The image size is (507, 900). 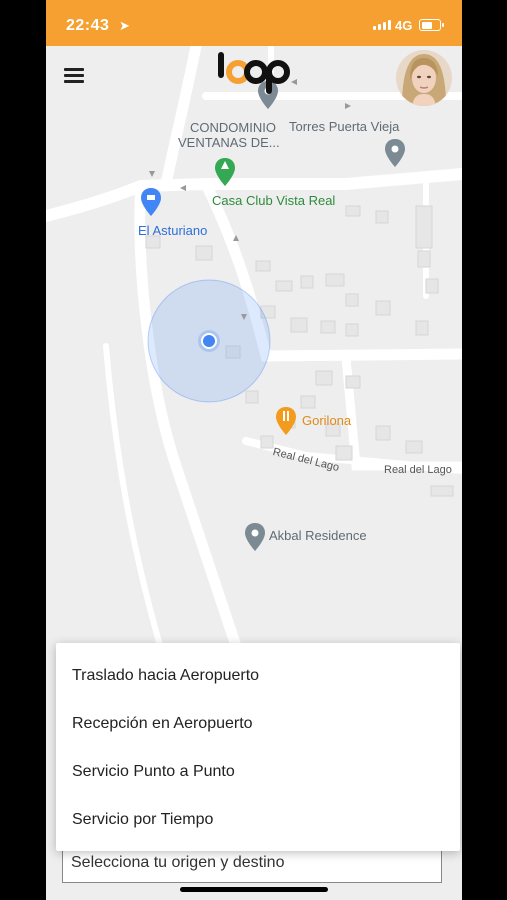 What do you see at coordinates (74, 75) in the screenshot?
I see `menu-icon` at bounding box center [74, 75].